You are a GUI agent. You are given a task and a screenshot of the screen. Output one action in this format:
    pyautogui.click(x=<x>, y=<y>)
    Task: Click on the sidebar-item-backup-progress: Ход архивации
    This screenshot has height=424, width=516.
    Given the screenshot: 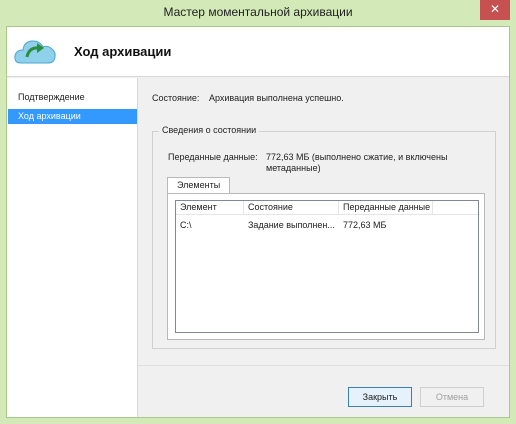 What is the action you would take?
    pyautogui.click(x=72, y=116)
    